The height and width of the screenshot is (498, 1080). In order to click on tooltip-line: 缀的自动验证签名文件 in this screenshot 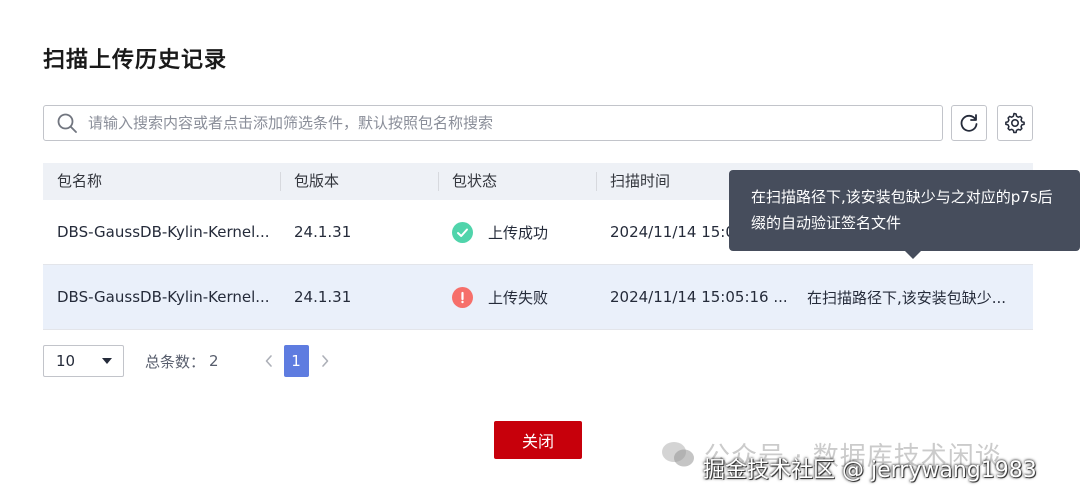, I will do `click(826, 223)`.